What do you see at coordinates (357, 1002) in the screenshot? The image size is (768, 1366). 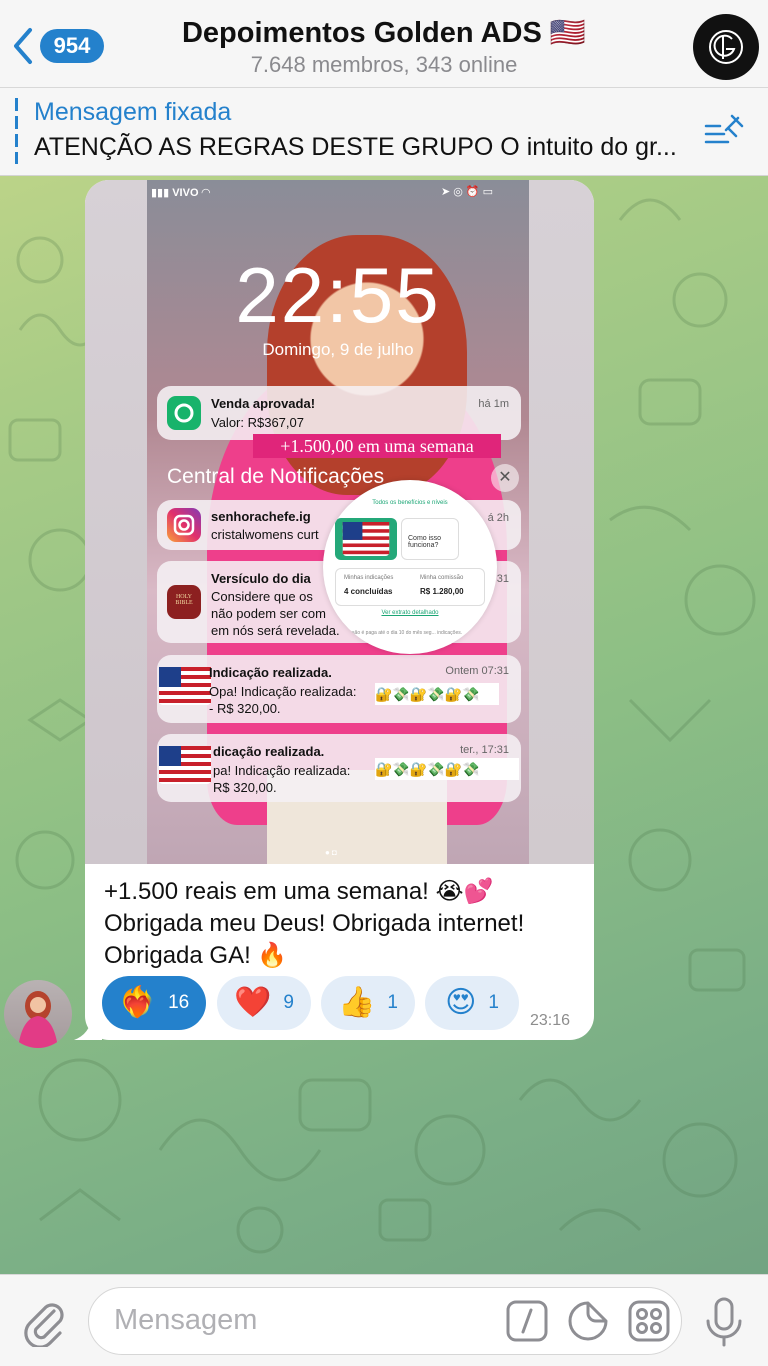 I see `thumbs-up-emoji: 👍` at bounding box center [357, 1002].